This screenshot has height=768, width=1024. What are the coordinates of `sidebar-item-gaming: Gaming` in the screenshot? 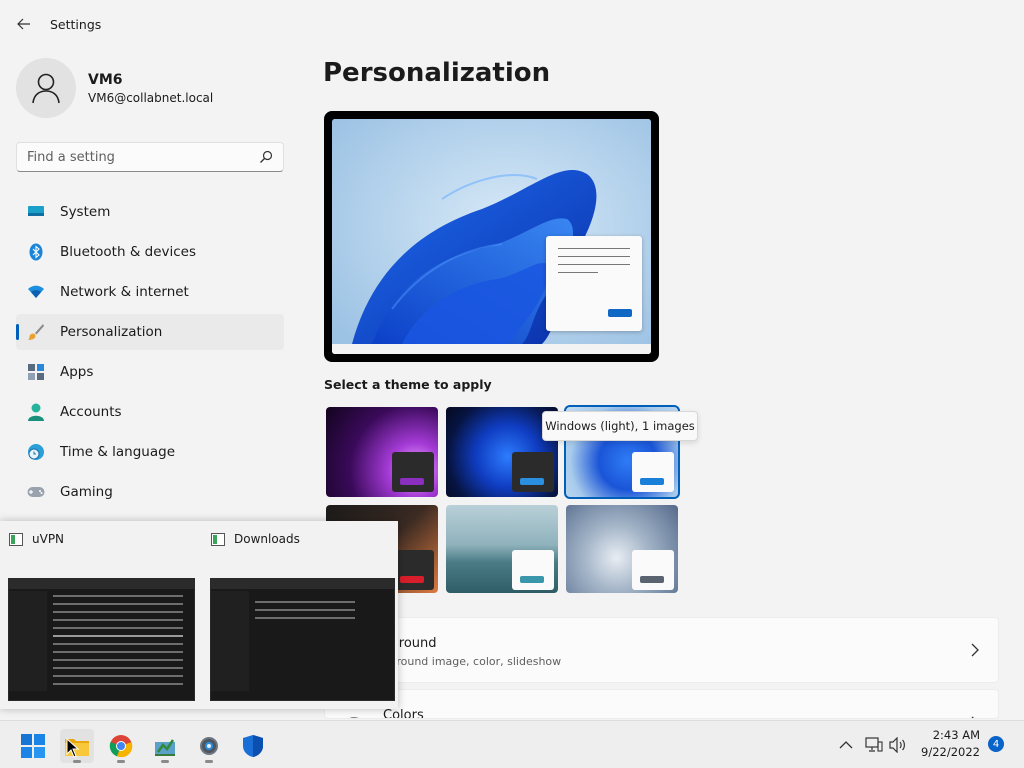 It's located at (150, 492).